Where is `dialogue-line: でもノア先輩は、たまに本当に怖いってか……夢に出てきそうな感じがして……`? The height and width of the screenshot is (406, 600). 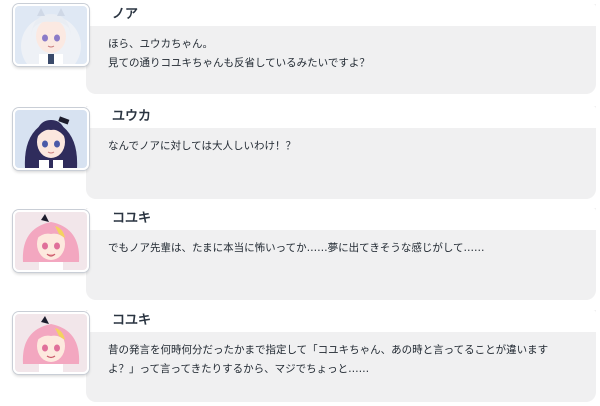 dialogue-line: でもノア先輩は、たまに本当に怖いってか……夢に出てきそうな感じがして…… is located at coordinates (296, 248).